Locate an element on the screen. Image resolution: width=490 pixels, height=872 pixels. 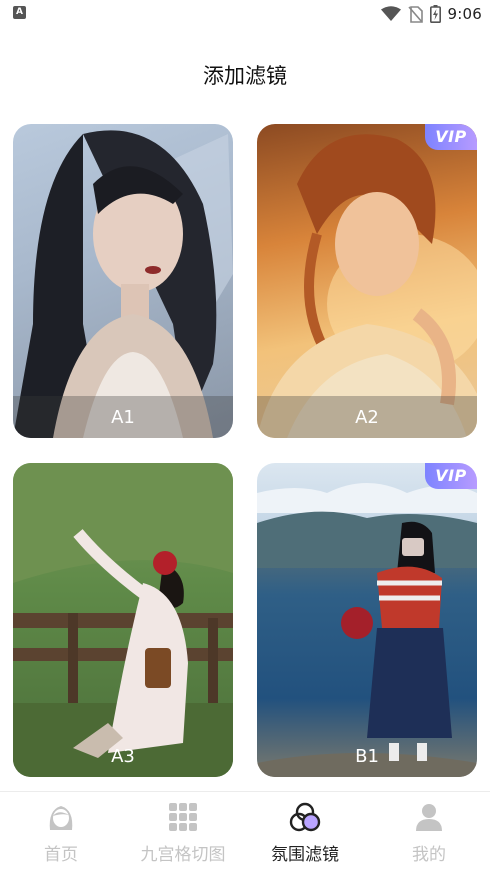
tab-home: 首页 is located at coordinates (61, 832).